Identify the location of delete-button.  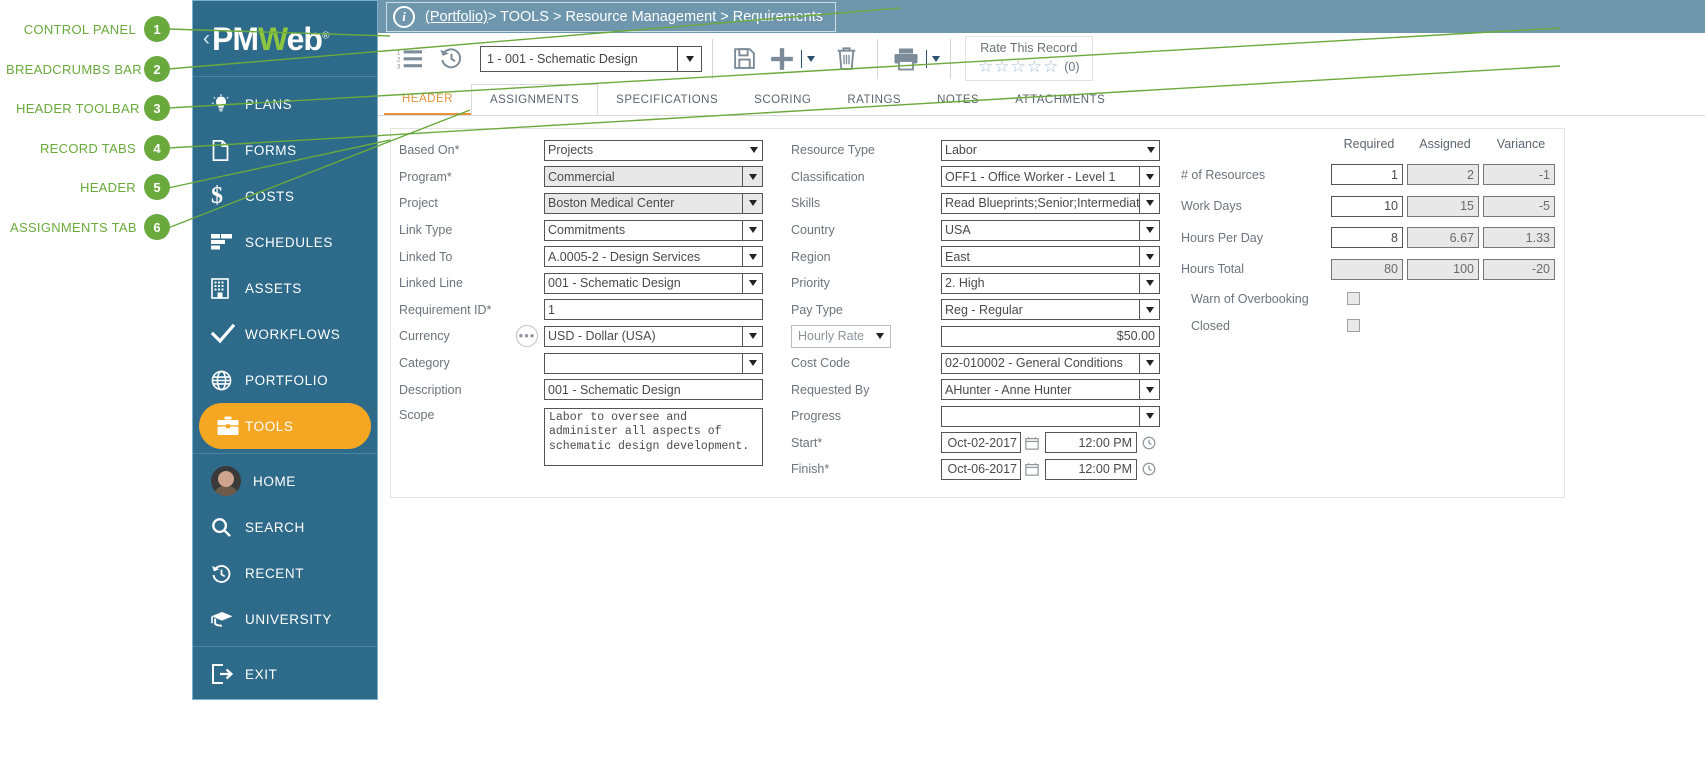
(846, 59).